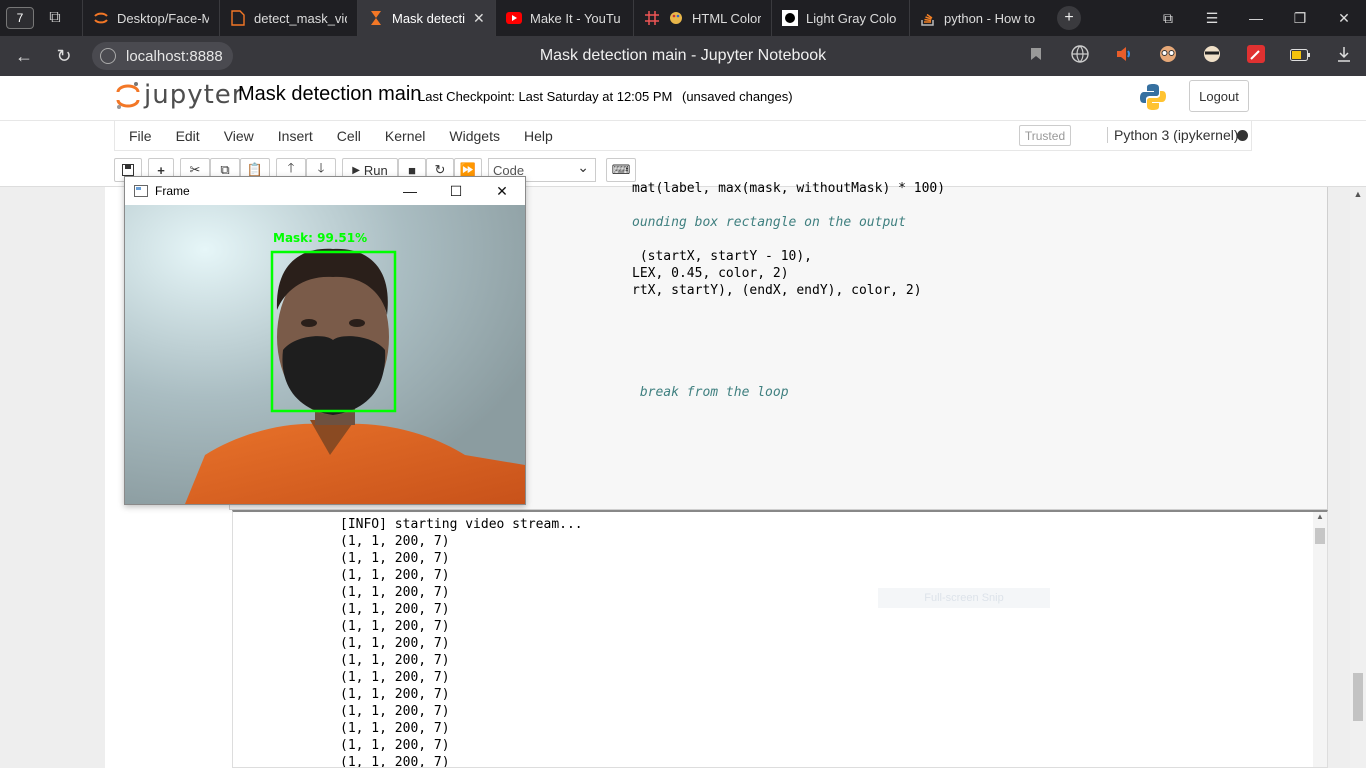  Describe the element at coordinates (538, 136) in the screenshot. I see `menu-help: Help` at that location.